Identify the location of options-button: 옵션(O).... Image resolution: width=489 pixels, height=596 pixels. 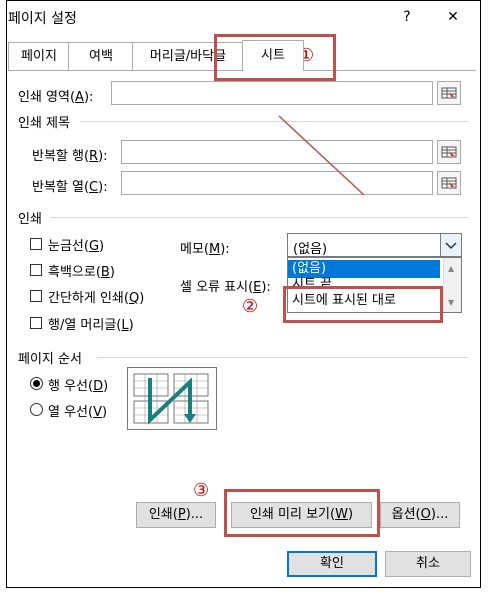
(420, 515).